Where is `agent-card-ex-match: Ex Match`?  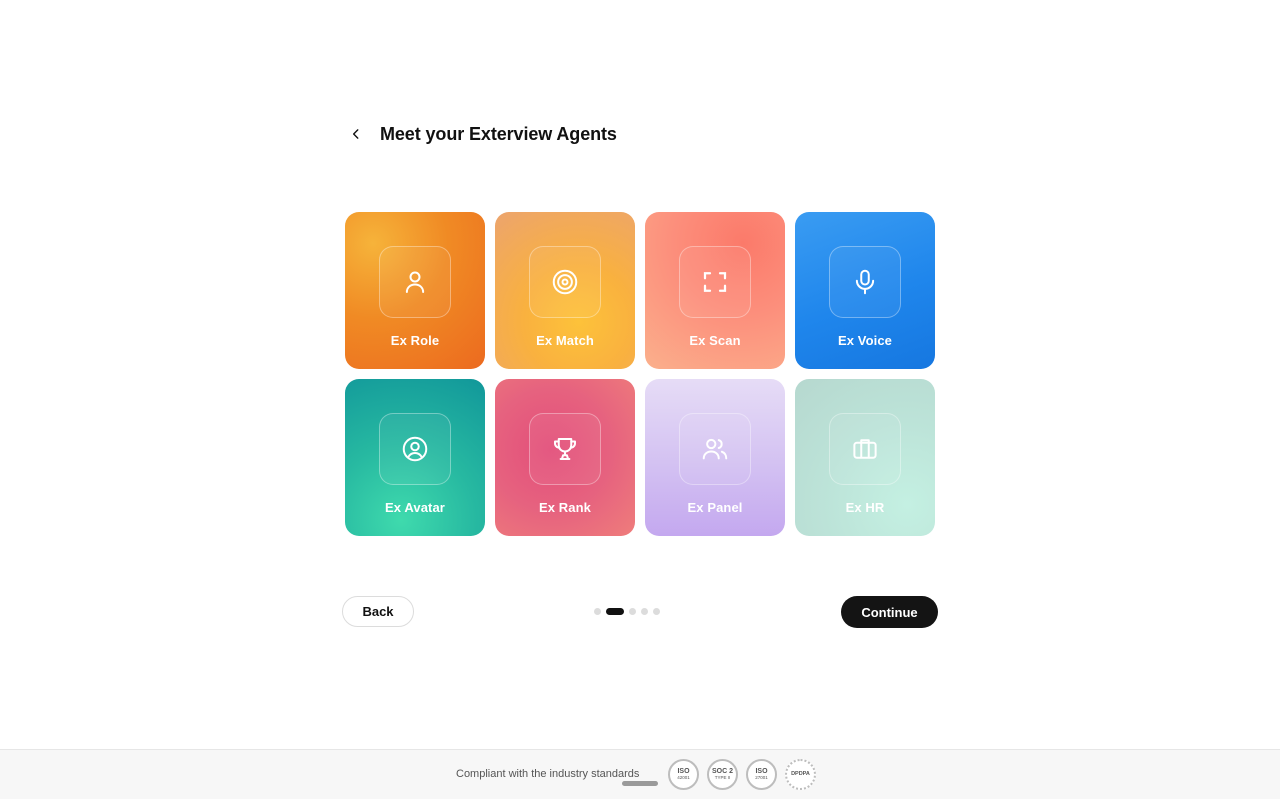 agent-card-ex-match: Ex Match is located at coordinates (565, 290).